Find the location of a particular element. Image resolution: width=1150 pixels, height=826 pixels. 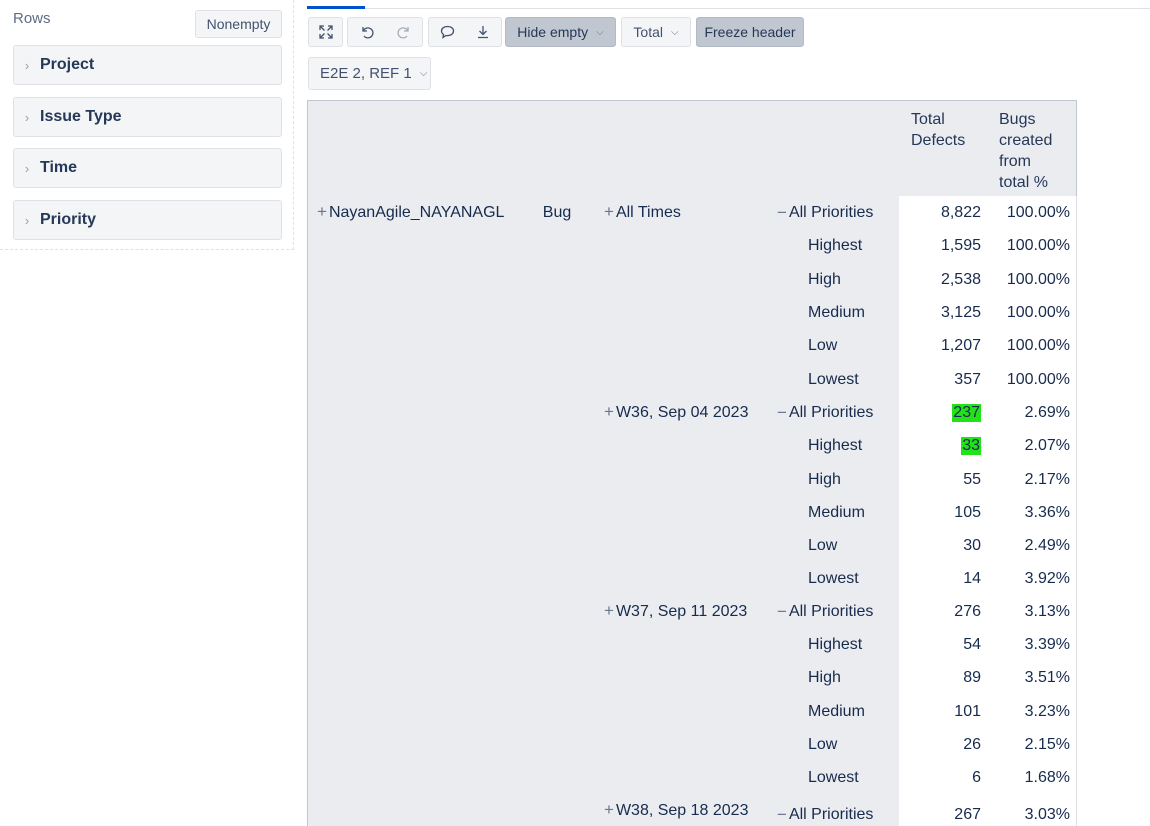

total-defects-cell: 26 is located at coordinates (943, 745).